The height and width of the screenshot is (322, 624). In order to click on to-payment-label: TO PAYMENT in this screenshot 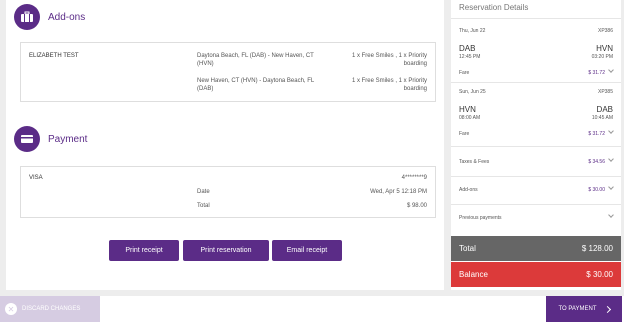, I will do `click(577, 309)`.